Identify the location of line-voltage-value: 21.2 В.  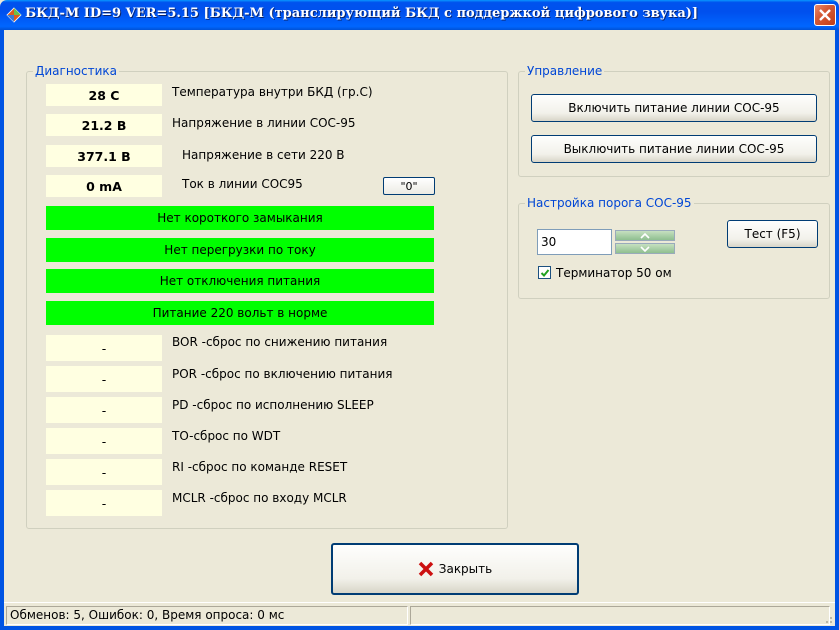
(104, 125).